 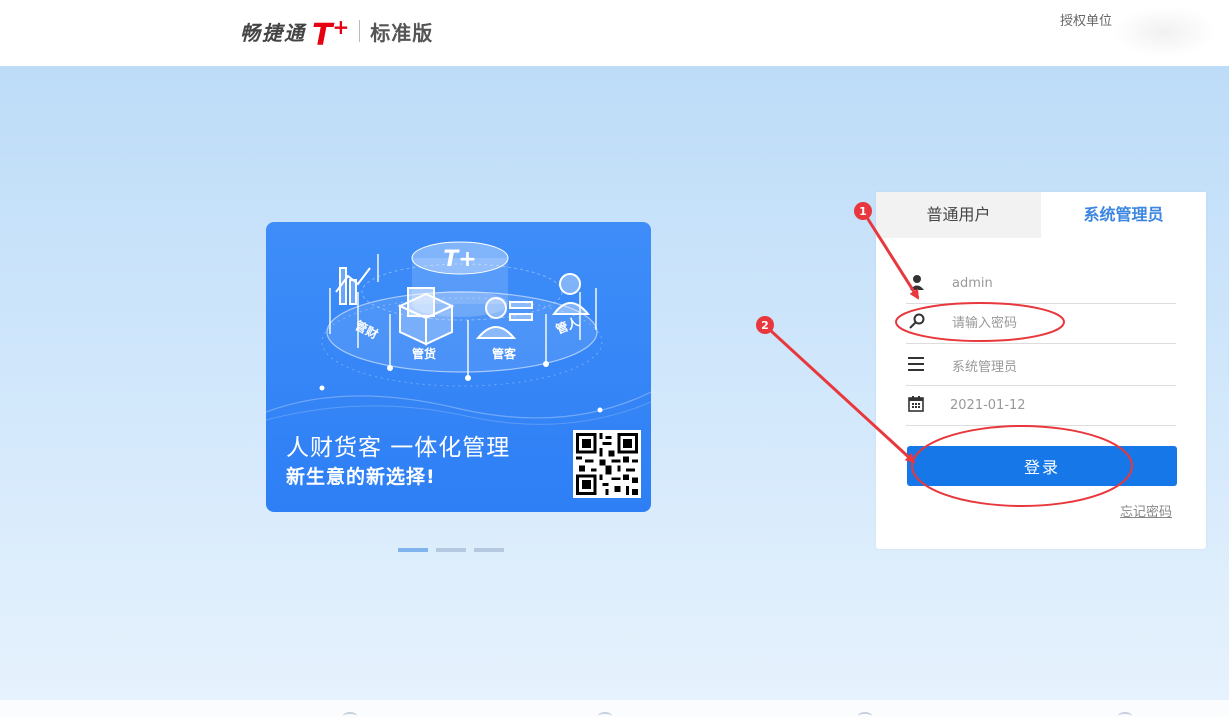 I want to click on date-row, so click(x=1041, y=405).